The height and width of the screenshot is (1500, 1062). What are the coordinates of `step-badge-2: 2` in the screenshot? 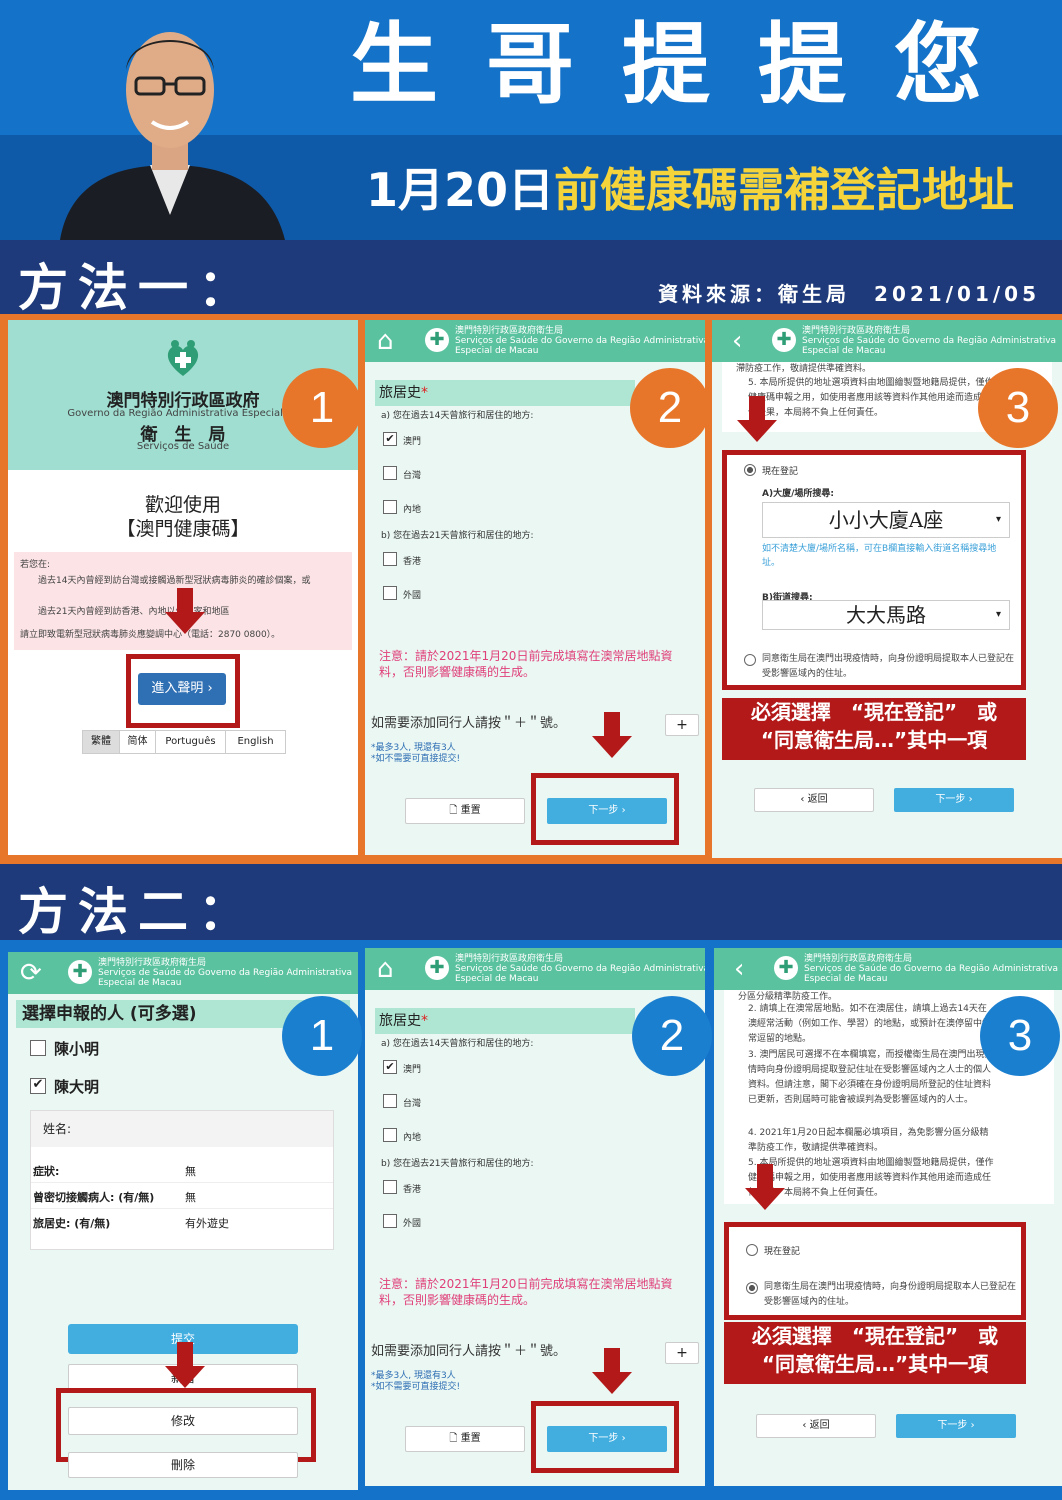 It's located at (670, 408).